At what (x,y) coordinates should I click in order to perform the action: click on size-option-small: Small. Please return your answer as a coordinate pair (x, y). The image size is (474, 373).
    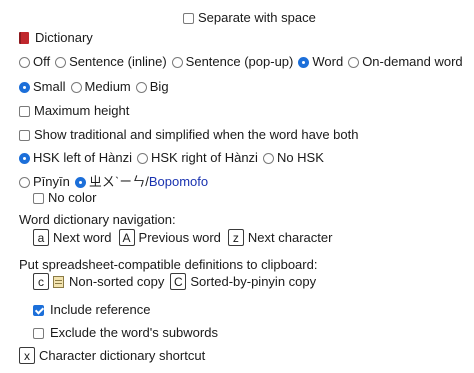
    Looking at the image, I should click on (42, 87).